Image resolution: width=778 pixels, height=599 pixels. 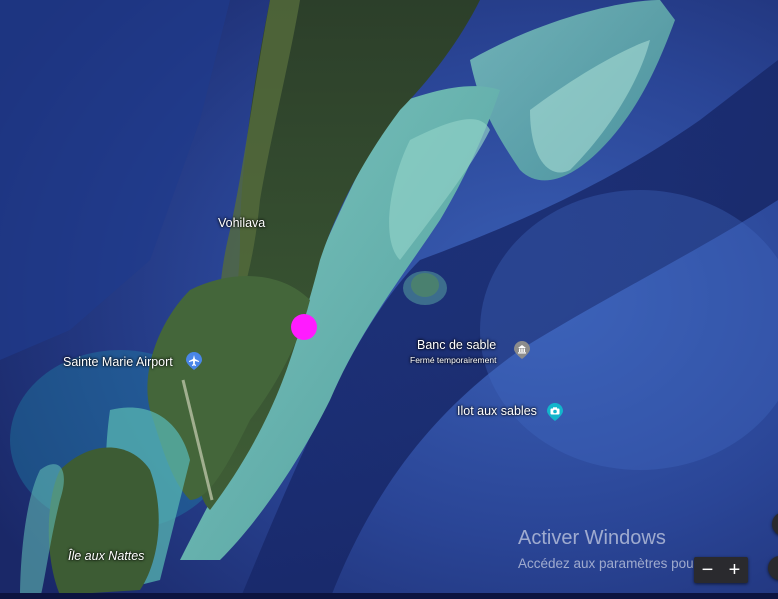 What do you see at coordinates (592, 538) in the screenshot?
I see `watermark-title: Activer Windows` at bounding box center [592, 538].